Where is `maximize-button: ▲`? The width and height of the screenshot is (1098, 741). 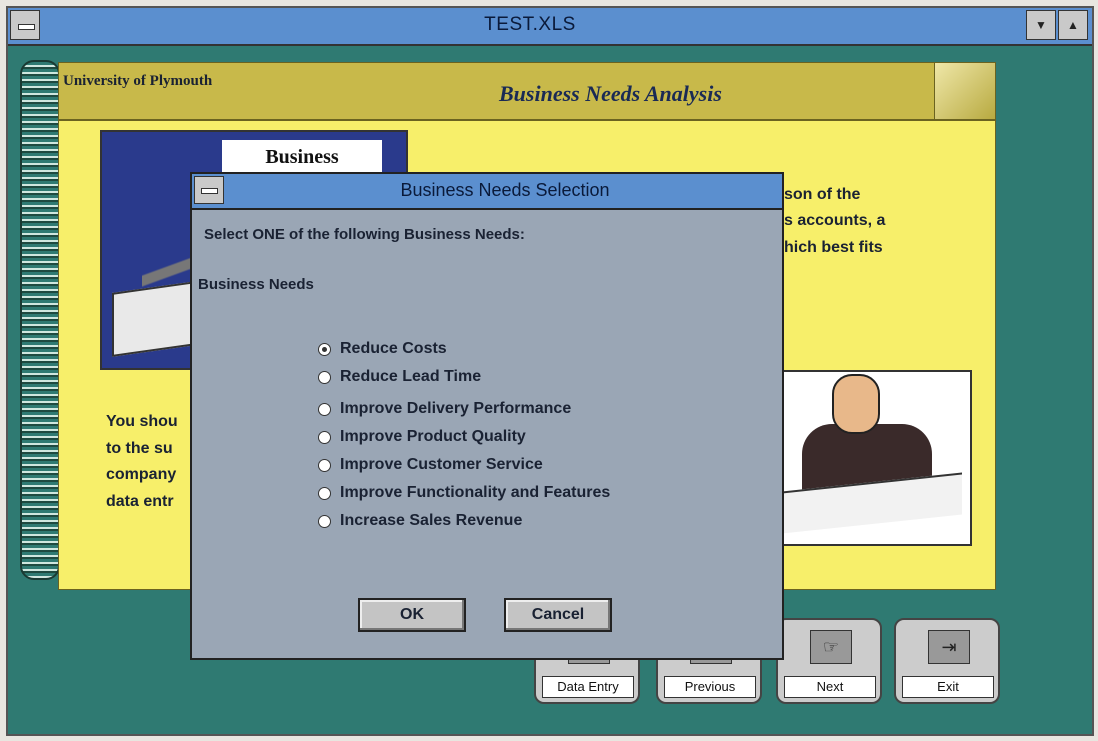
maximize-button: ▲ is located at coordinates (1073, 25).